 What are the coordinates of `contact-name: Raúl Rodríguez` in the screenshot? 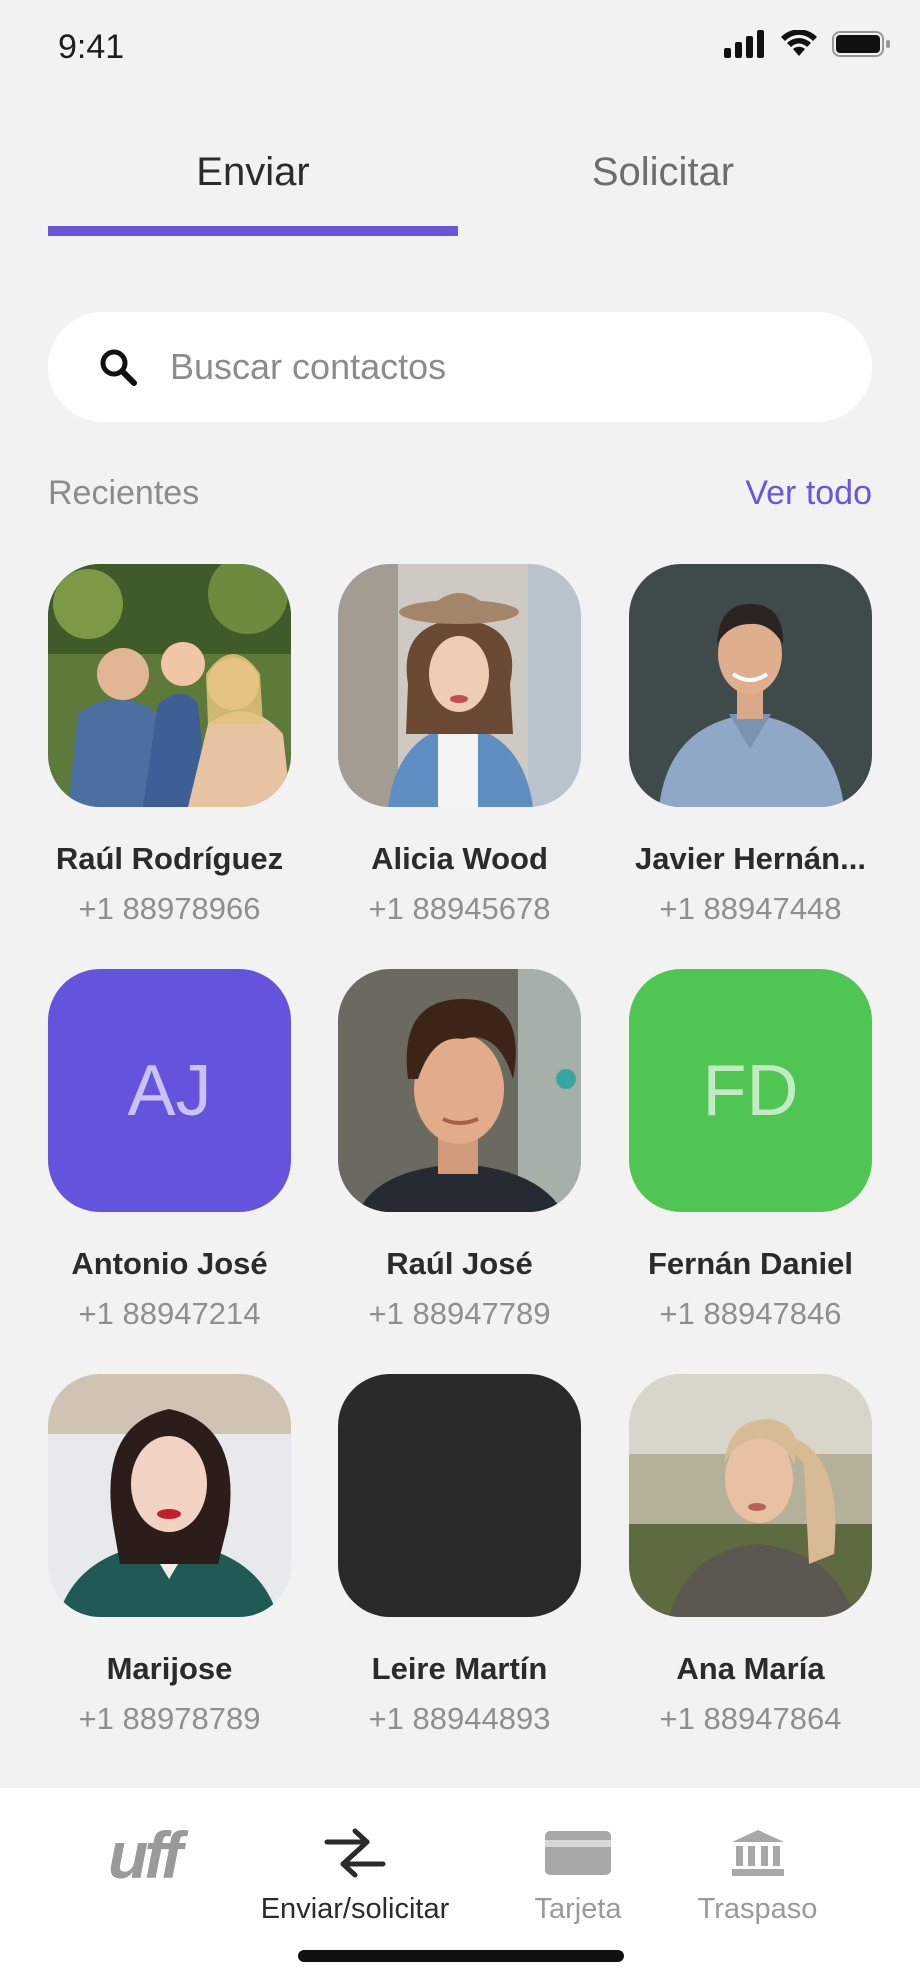 It's located at (169, 858).